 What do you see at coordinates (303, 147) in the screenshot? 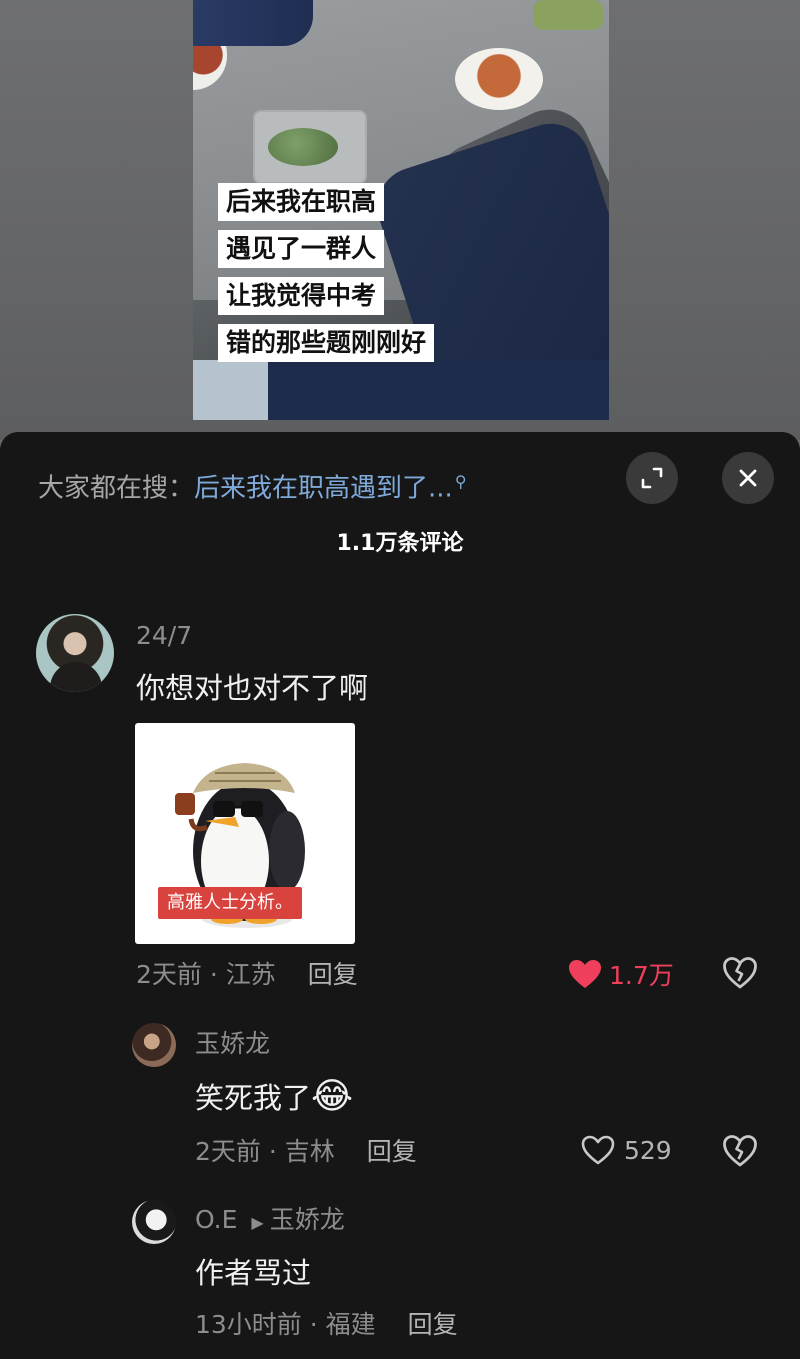
I see `video-food` at bounding box center [303, 147].